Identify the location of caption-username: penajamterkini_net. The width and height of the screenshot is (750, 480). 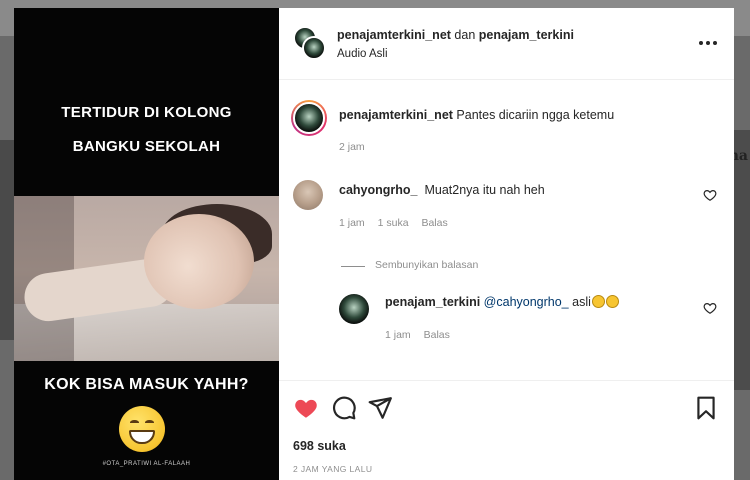
(396, 115).